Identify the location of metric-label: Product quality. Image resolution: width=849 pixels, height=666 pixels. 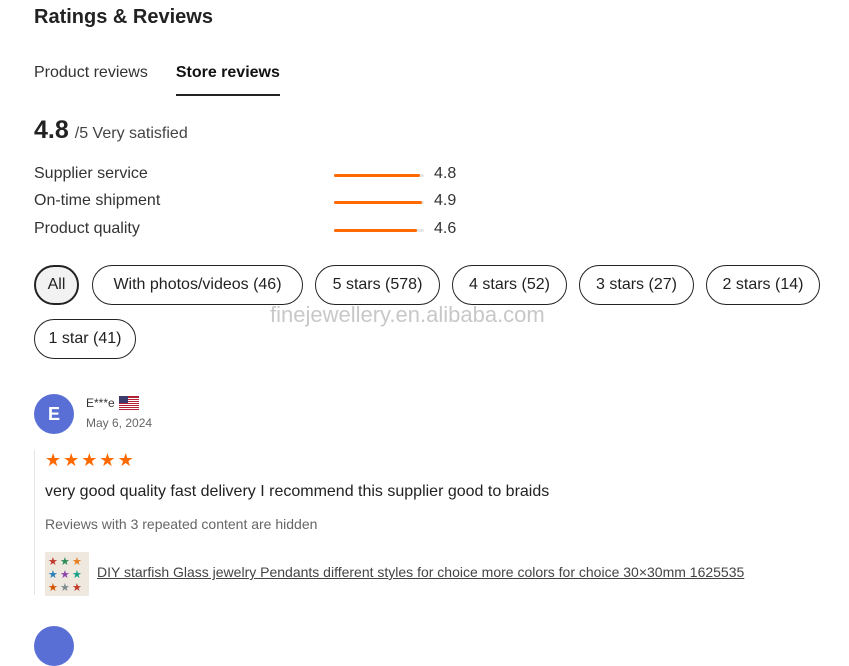
(87, 228).